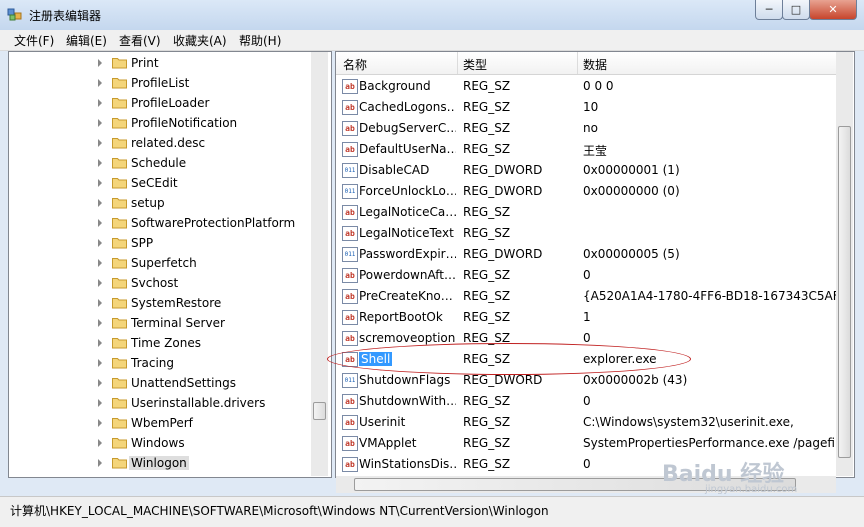 This screenshot has height=527, width=864. I want to click on value-row: 011 ForceUnlockLo… REG_DWORD 0x00000000 (0), so click(586, 191).